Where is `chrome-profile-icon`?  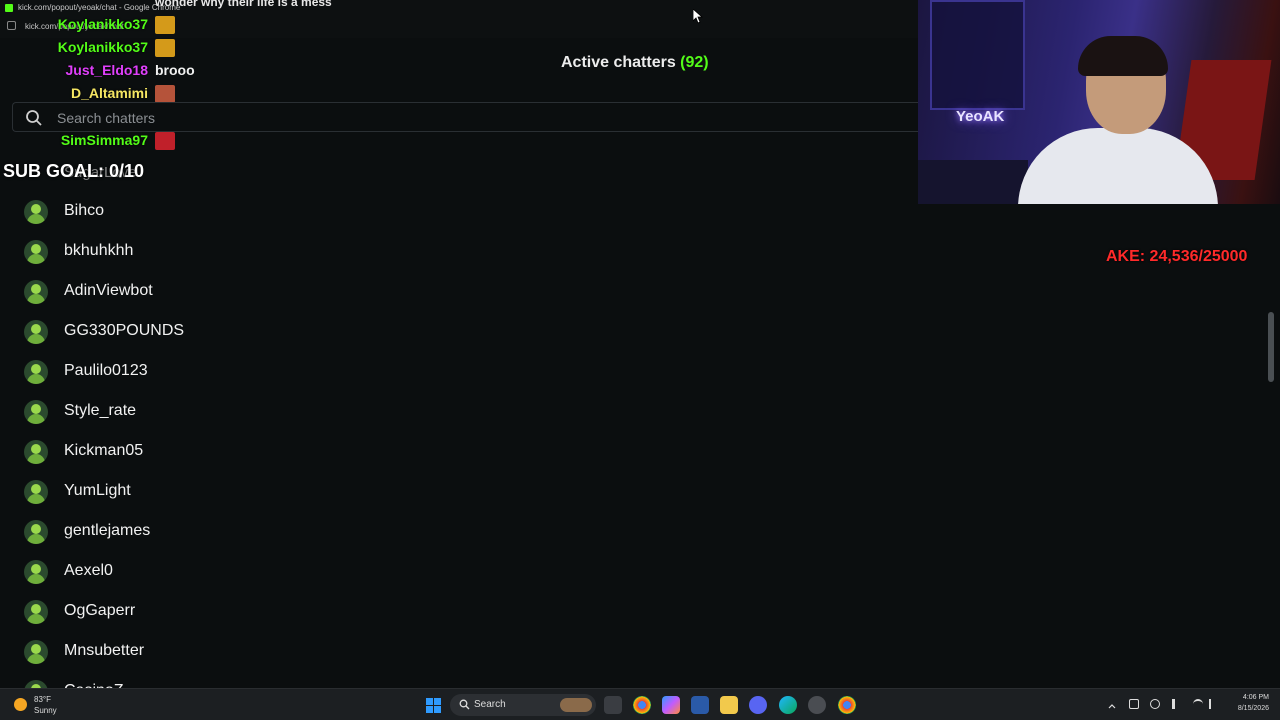
chrome-profile-icon is located at coordinates (847, 705).